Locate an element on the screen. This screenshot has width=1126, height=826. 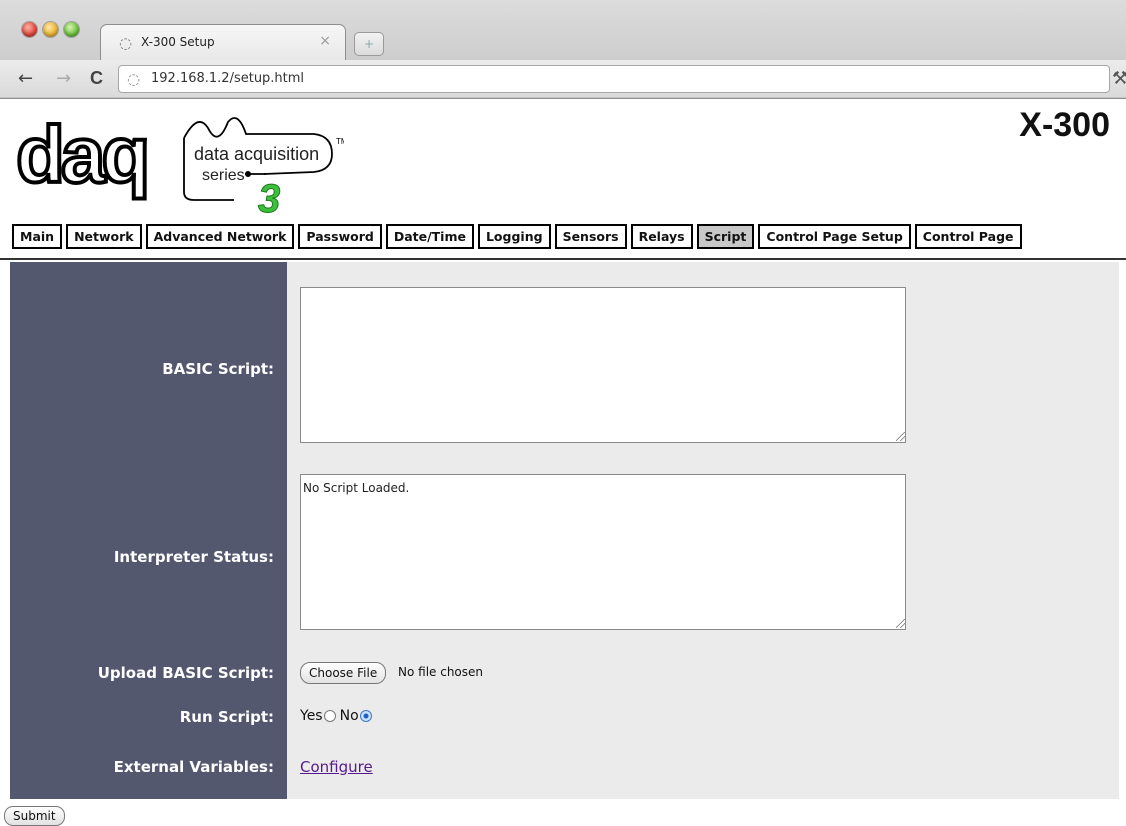
nav-tab-sensors: Sensors is located at coordinates (590, 236).